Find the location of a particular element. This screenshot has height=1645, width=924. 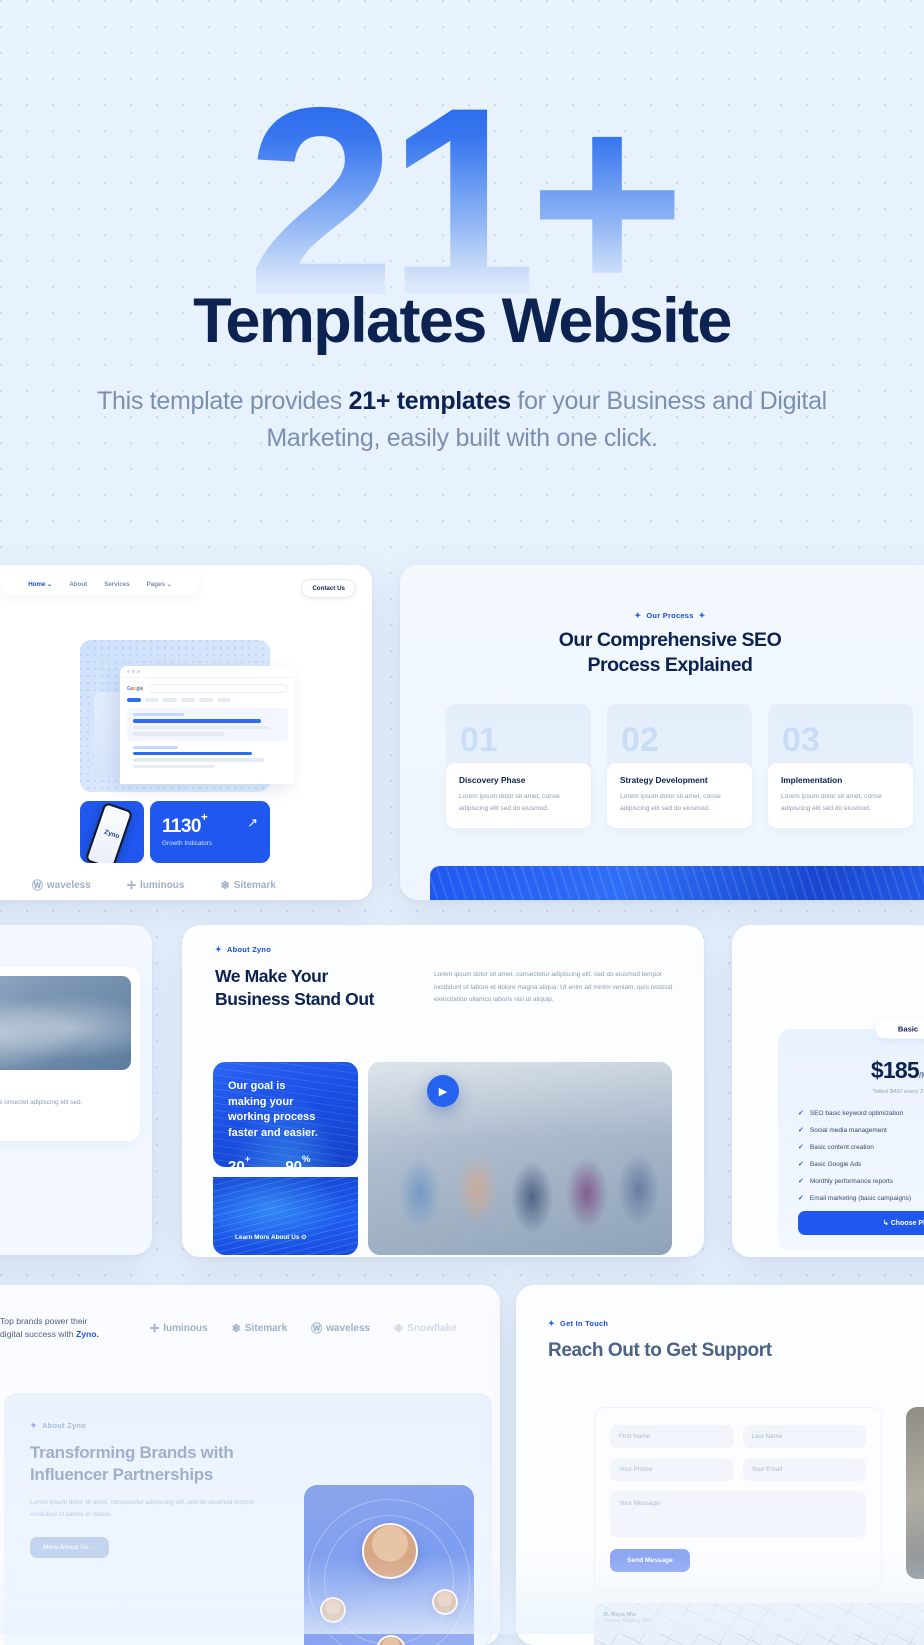

filter-chips is located at coordinates (207, 700).